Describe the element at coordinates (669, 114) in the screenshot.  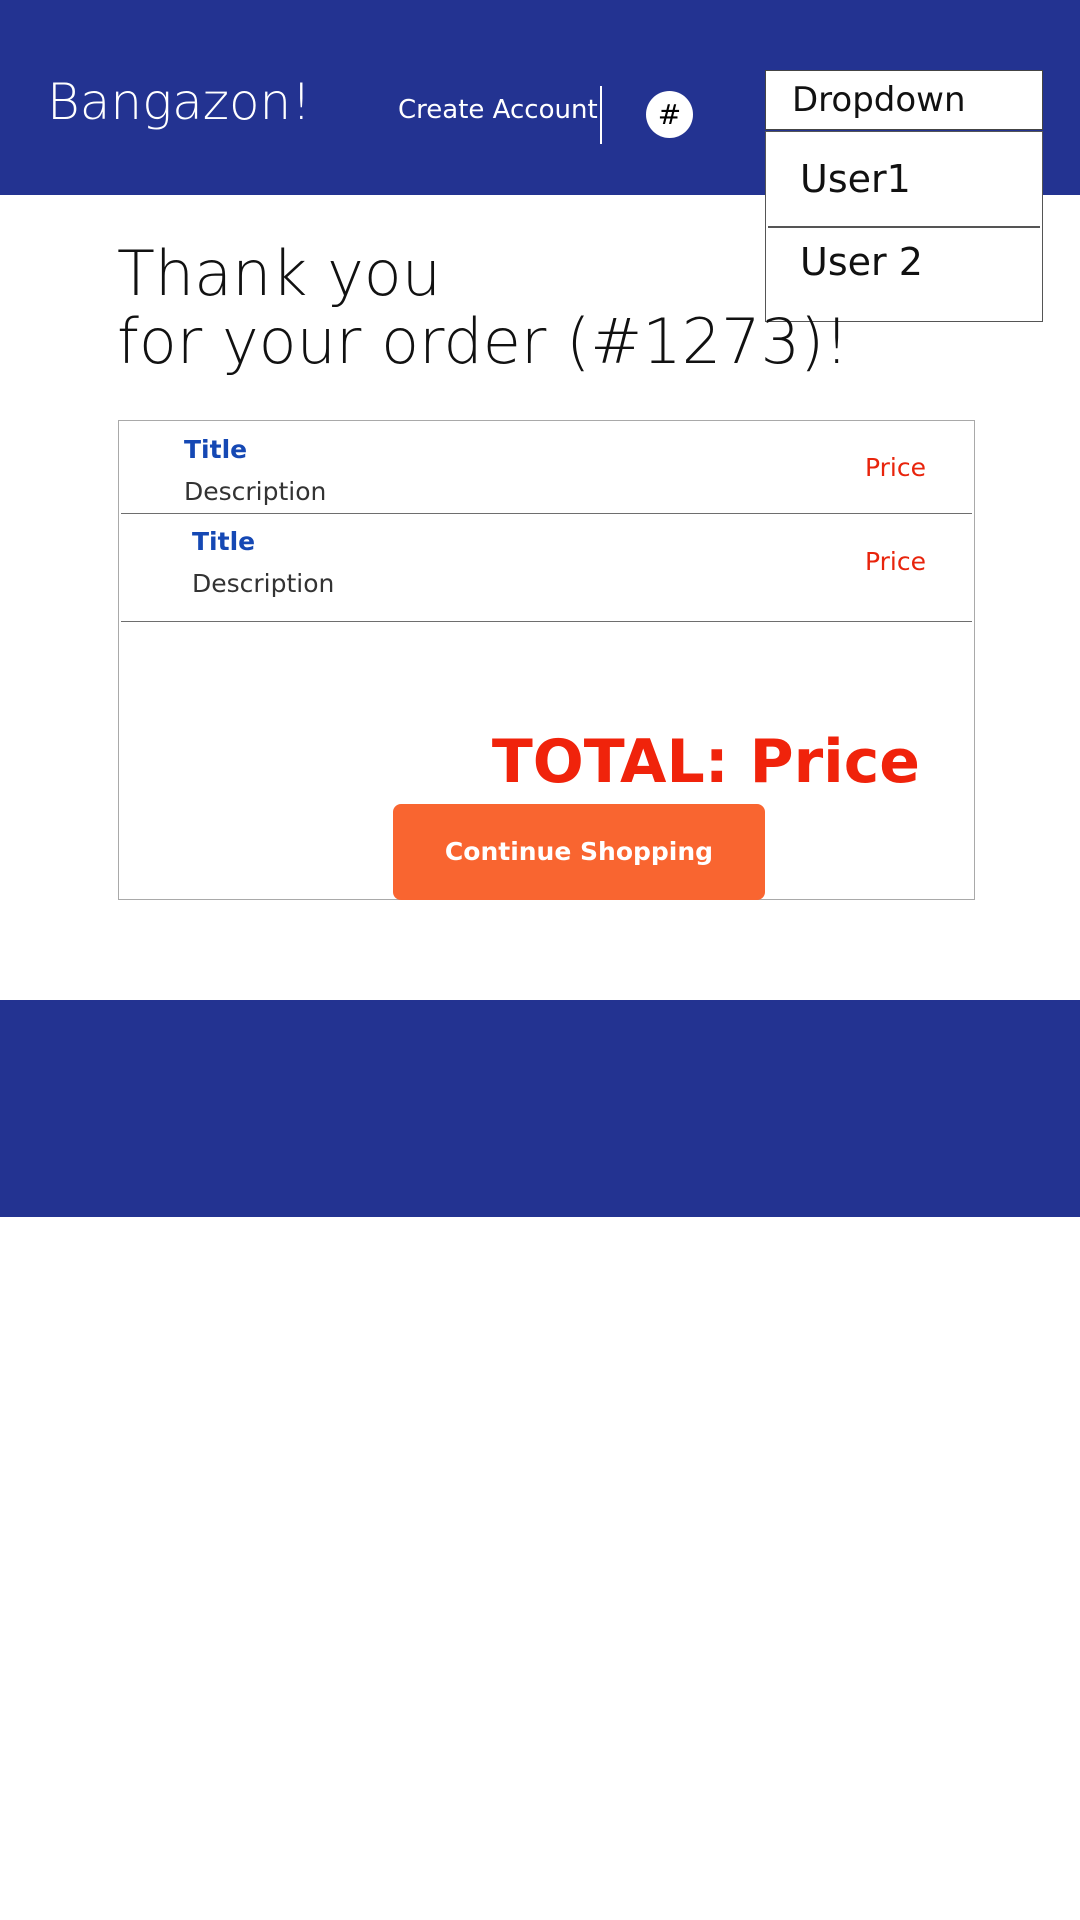
I see `cart-count-badge: #` at that location.